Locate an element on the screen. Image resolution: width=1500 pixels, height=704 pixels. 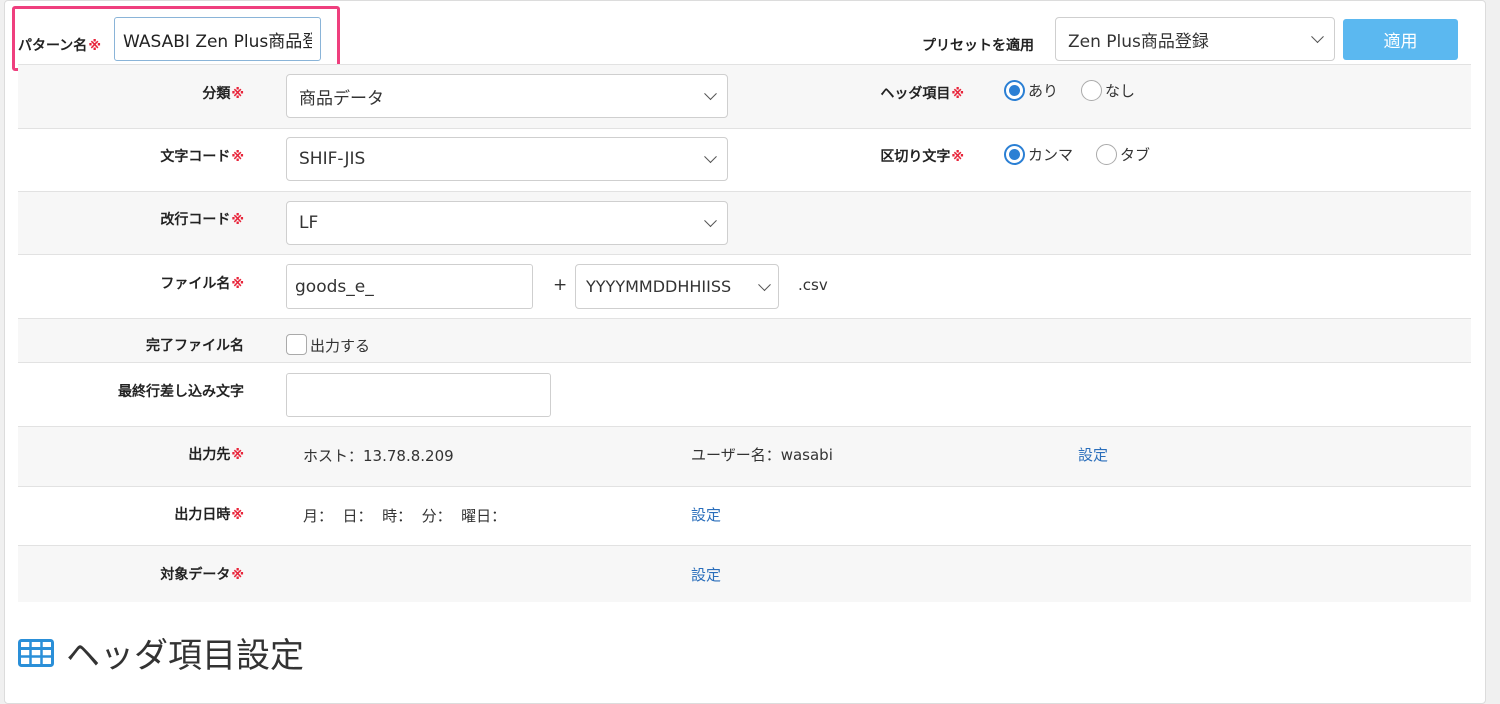
delimiter-radio-tab: タブ is located at coordinates (1123, 154).